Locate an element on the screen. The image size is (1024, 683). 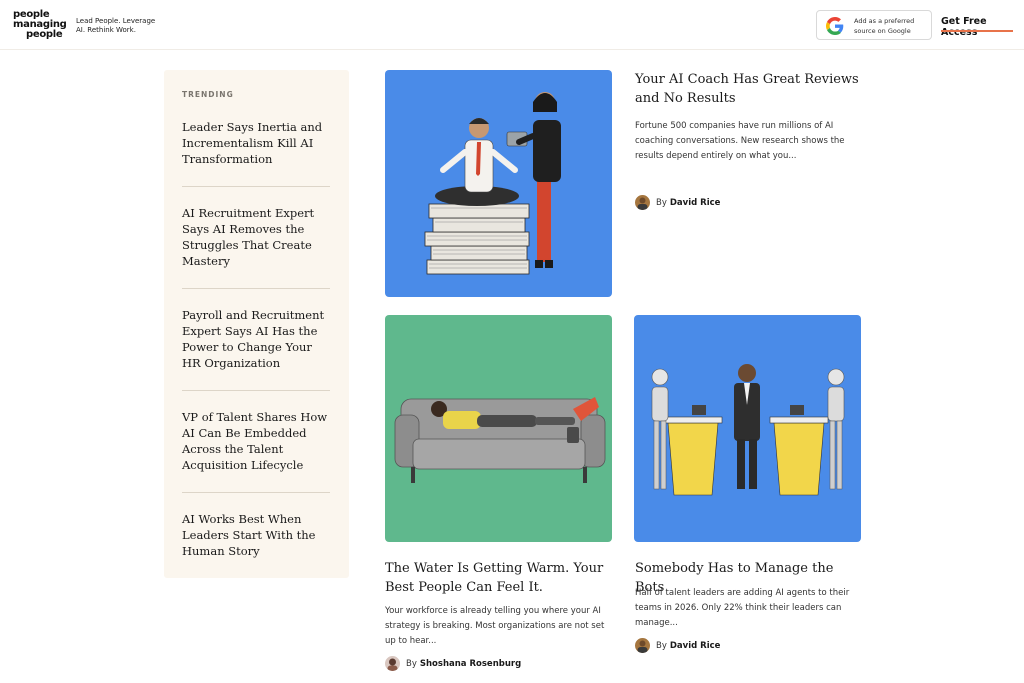
logo-line: people is located at coordinates (44, 34).